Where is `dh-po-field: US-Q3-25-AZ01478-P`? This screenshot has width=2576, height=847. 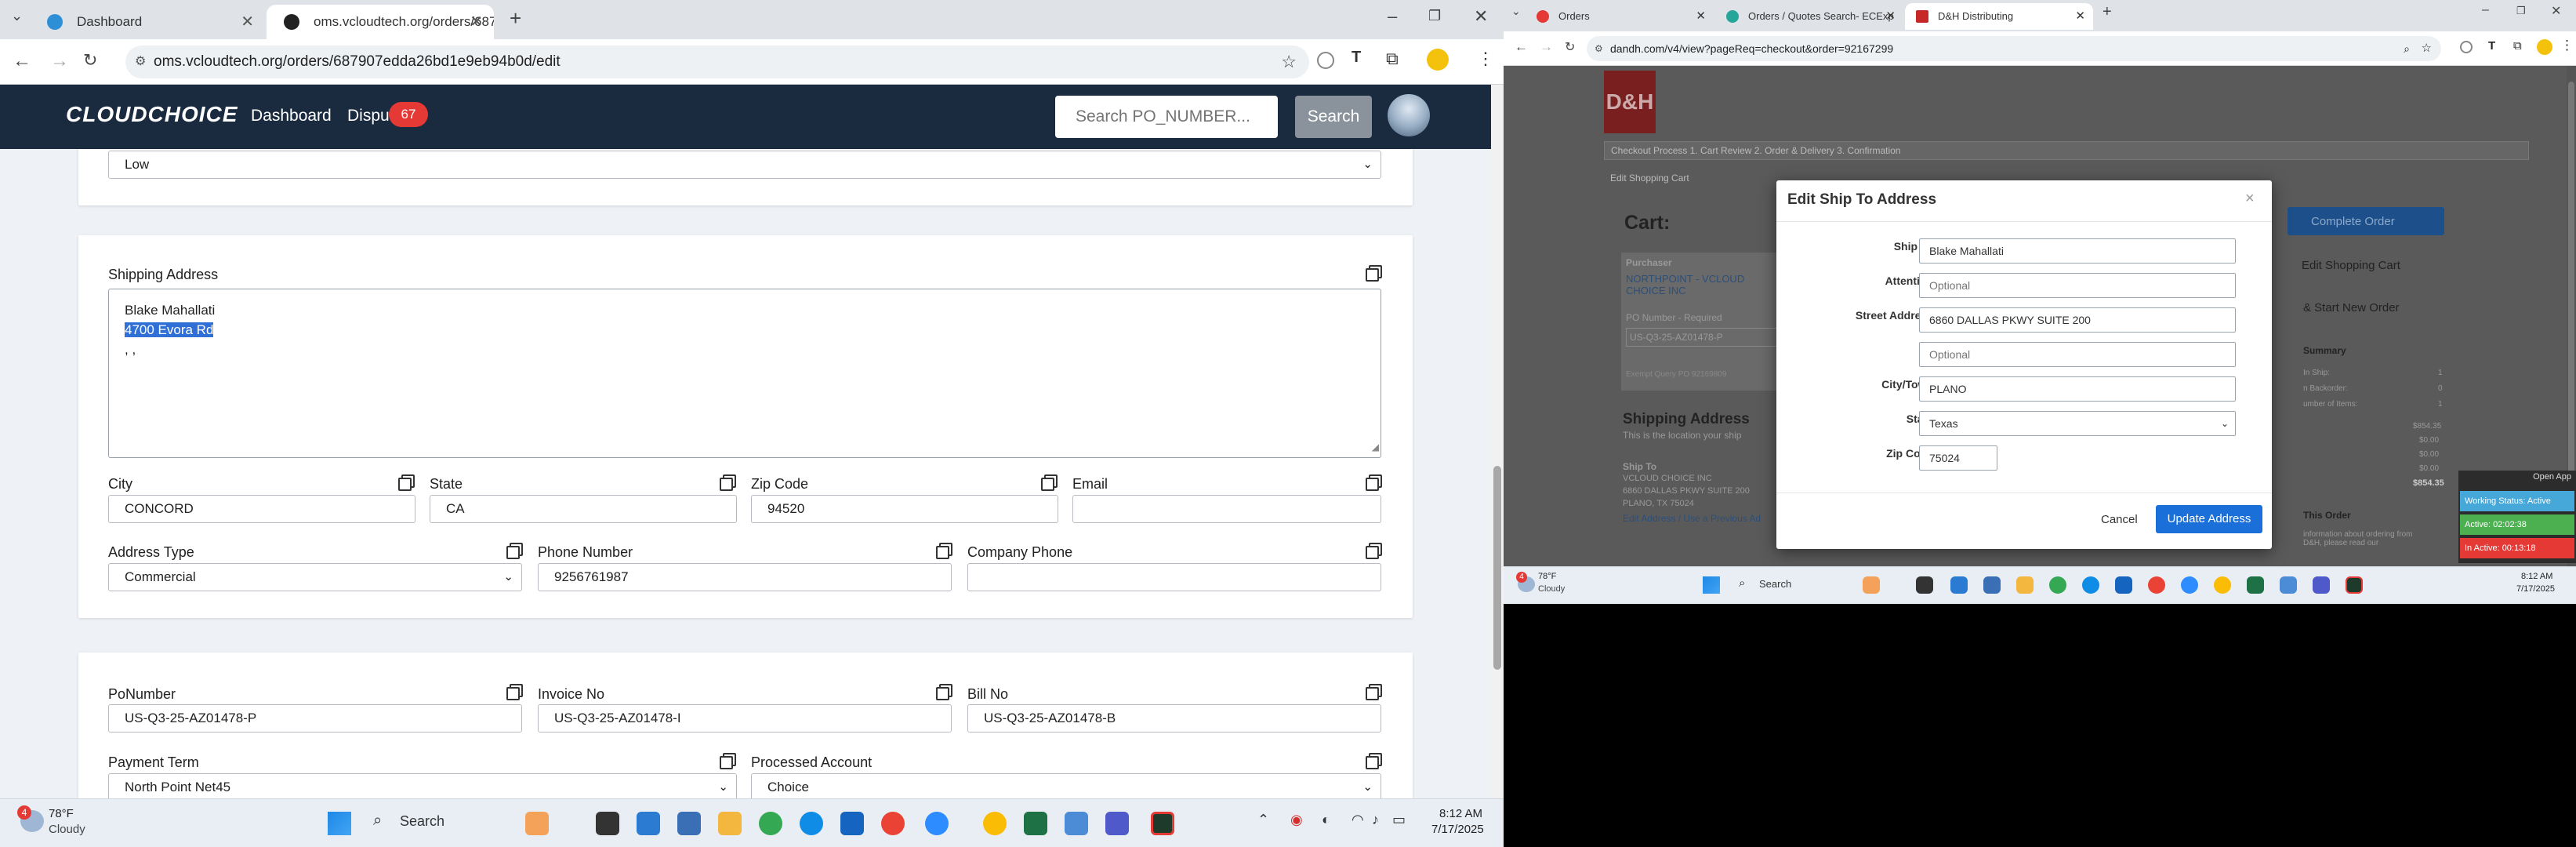
dh-po-field: US-Q3-25-AZ01478-P is located at coordinates (1705, 337).